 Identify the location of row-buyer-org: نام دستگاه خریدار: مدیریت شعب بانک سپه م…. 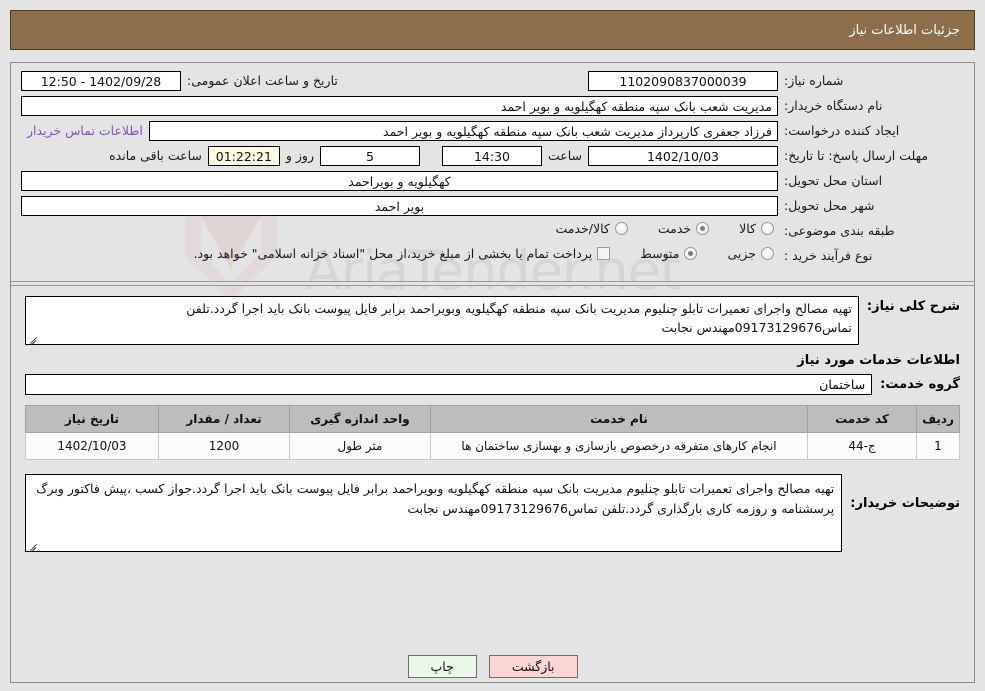
(492, 107).